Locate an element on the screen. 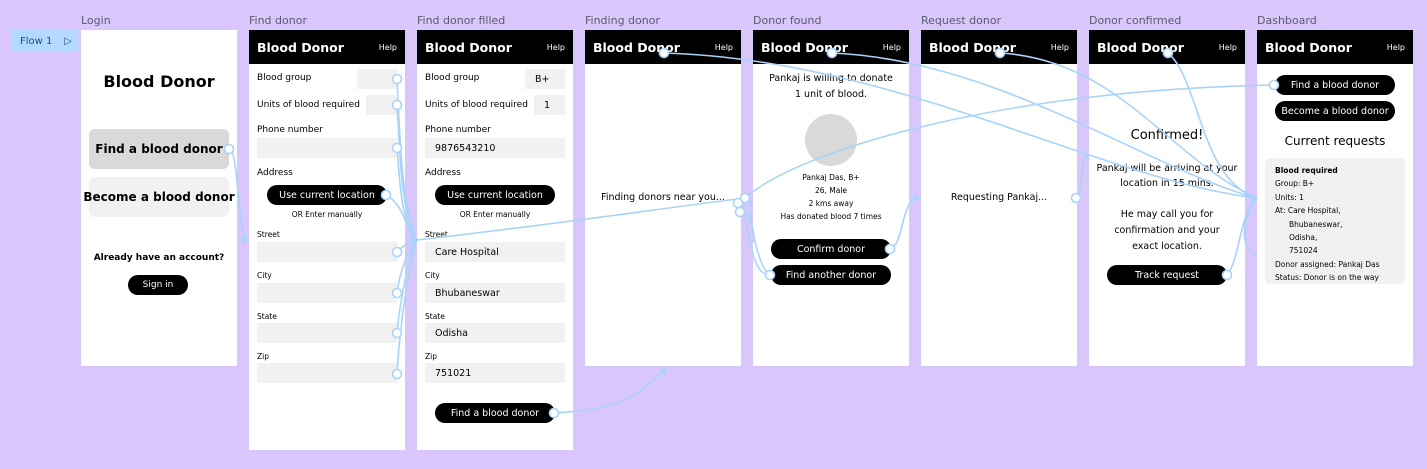 The width and height of the screenshot is (1427, 469). willing-message-line1: Pankaj is willing to donate is located at coordinates (831, 78).